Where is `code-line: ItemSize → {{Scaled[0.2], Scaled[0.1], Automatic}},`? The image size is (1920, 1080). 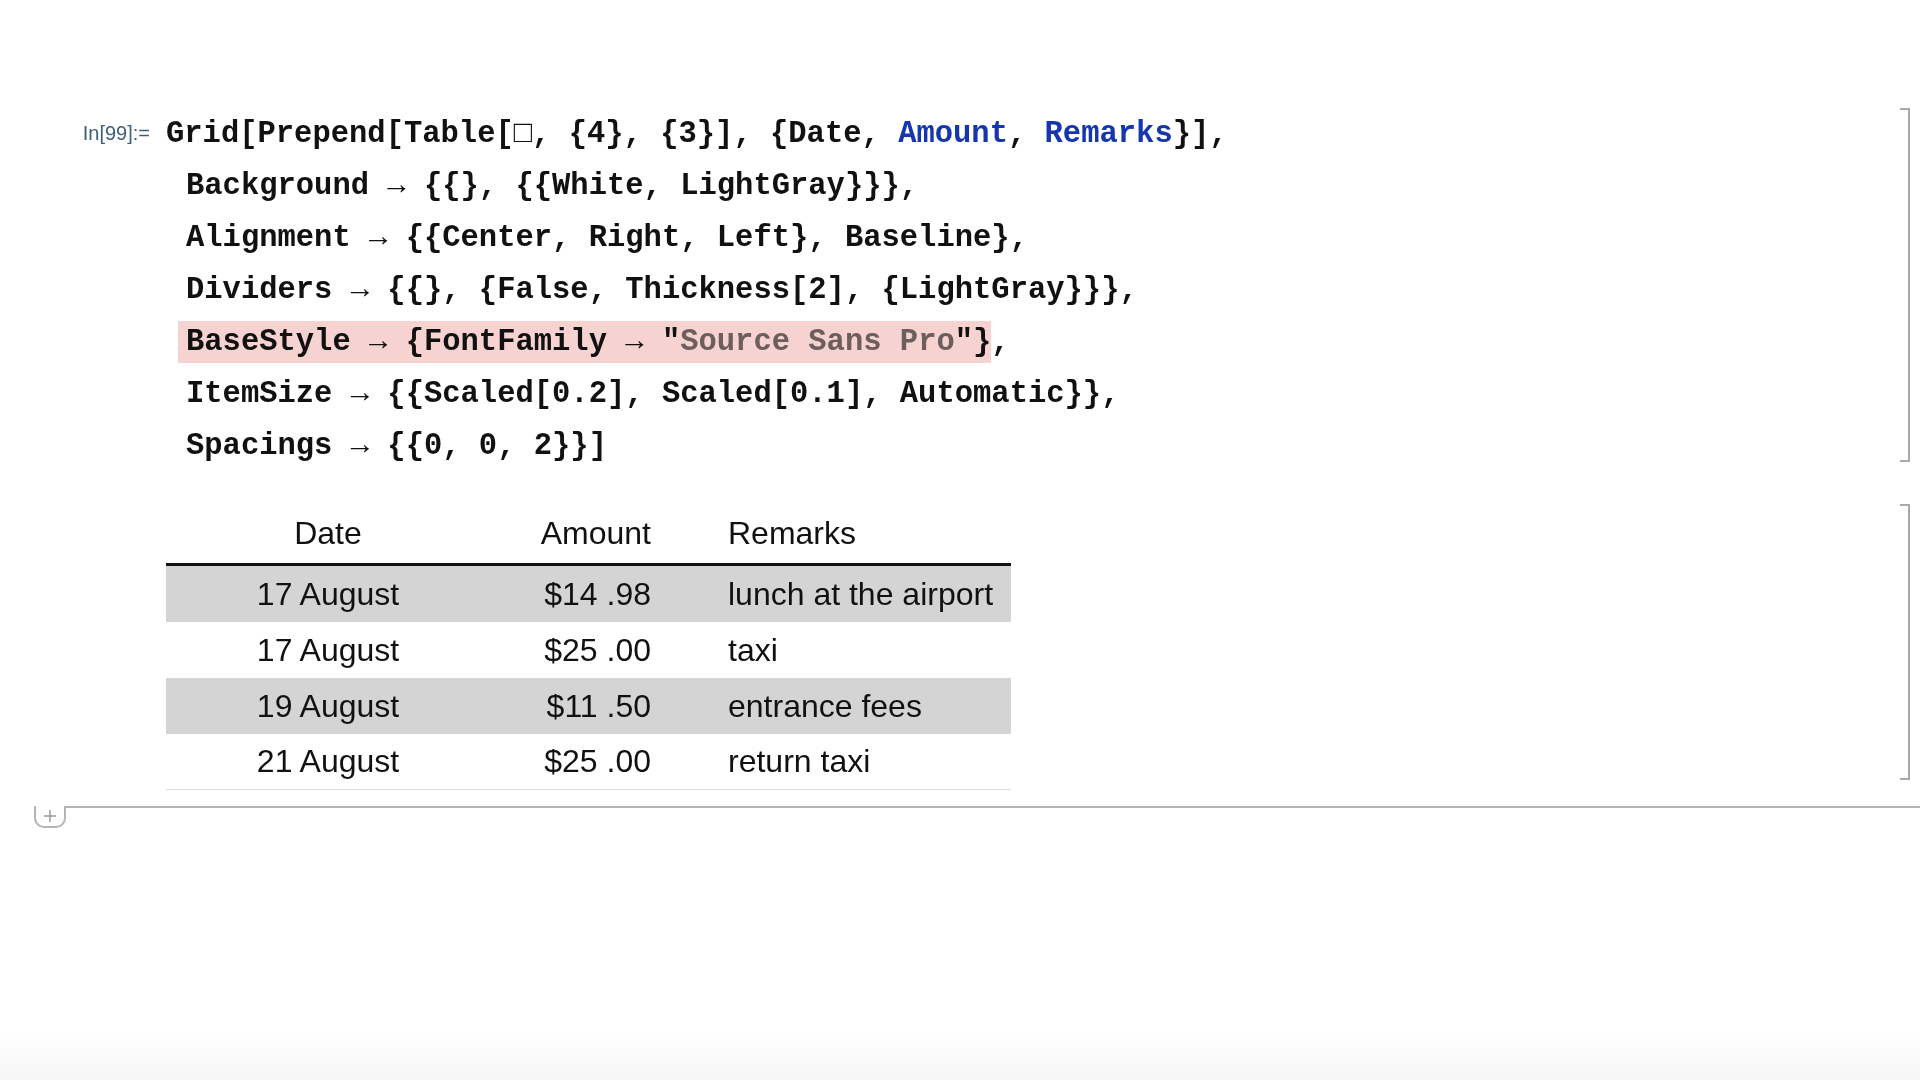 code-line: ItemSize → {{Scaled[0.2], Scaled[0.1], Automatic}}, is located at coordinates (653, 394).